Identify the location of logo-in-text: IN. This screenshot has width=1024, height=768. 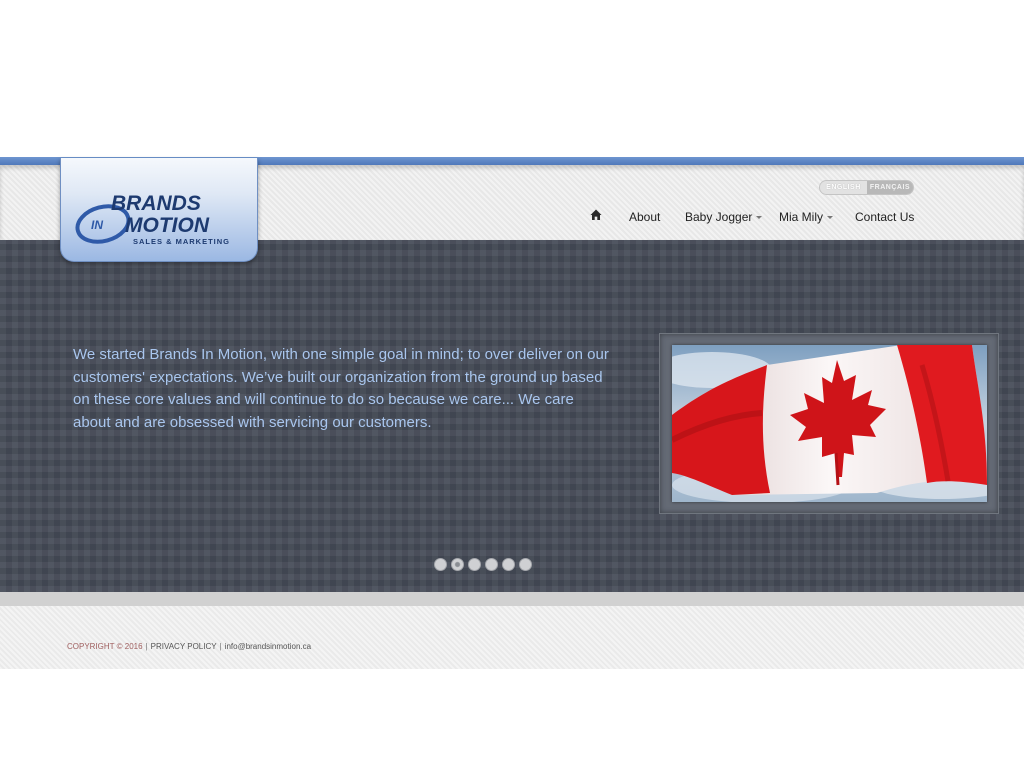
(97, 225).